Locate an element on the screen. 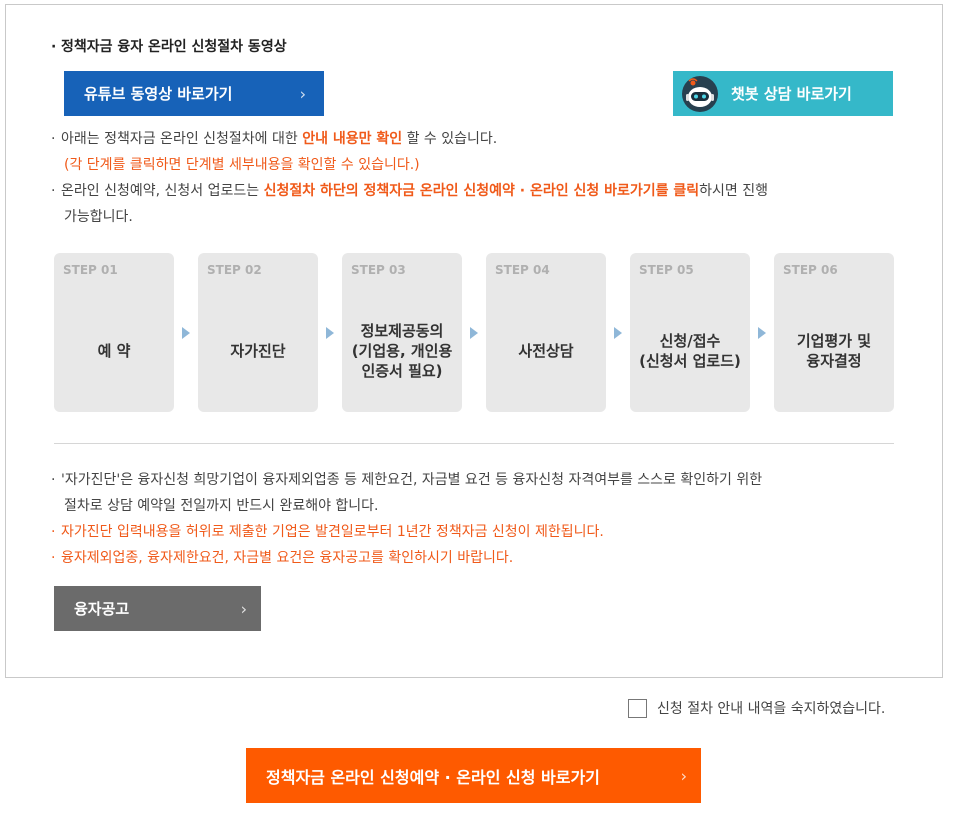 The image size is (953, 814). online-apply-button-label: 정책자금 온라인 신청예약 · 온라인 신청 바로가기 is located at coordinates (433, 777).